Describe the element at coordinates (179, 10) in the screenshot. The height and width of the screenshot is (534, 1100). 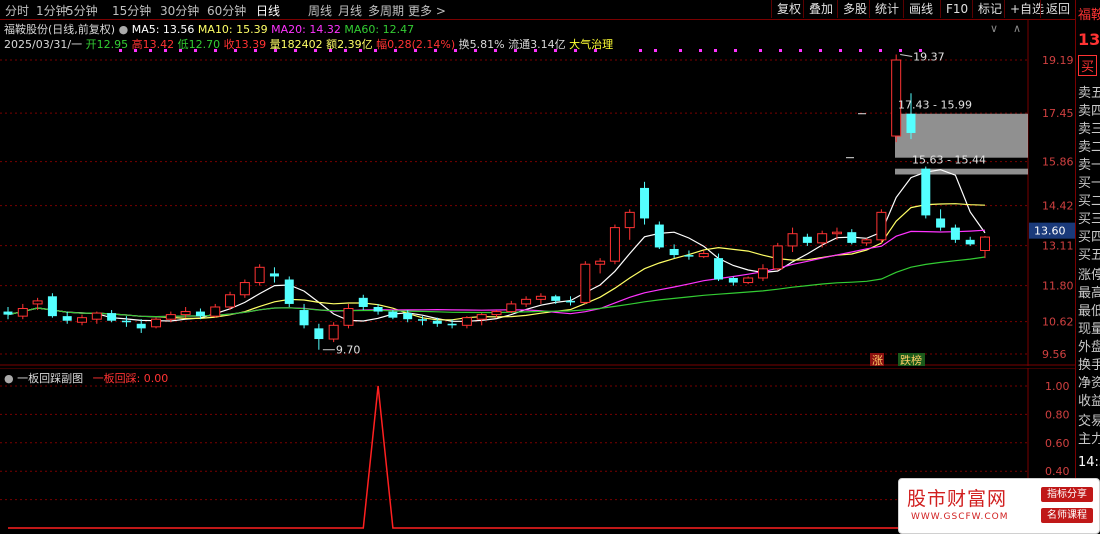
I see `period-tab-4: 30分钟` at that location.